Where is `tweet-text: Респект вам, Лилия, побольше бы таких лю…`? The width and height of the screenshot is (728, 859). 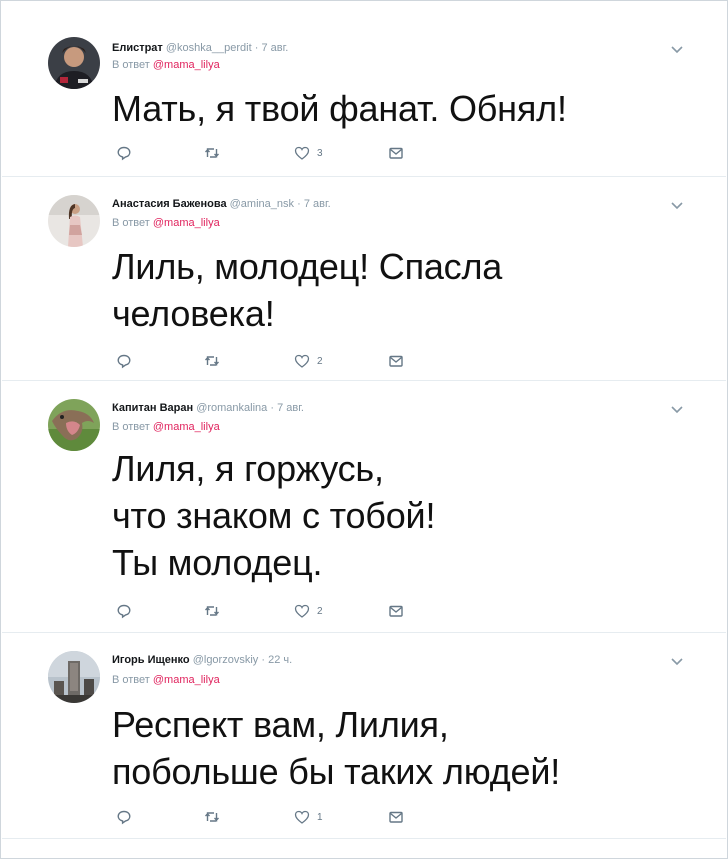
tweet-text: Респект вам, Лилия, побольше бы таких лю… is located at coordinates (336, 748).